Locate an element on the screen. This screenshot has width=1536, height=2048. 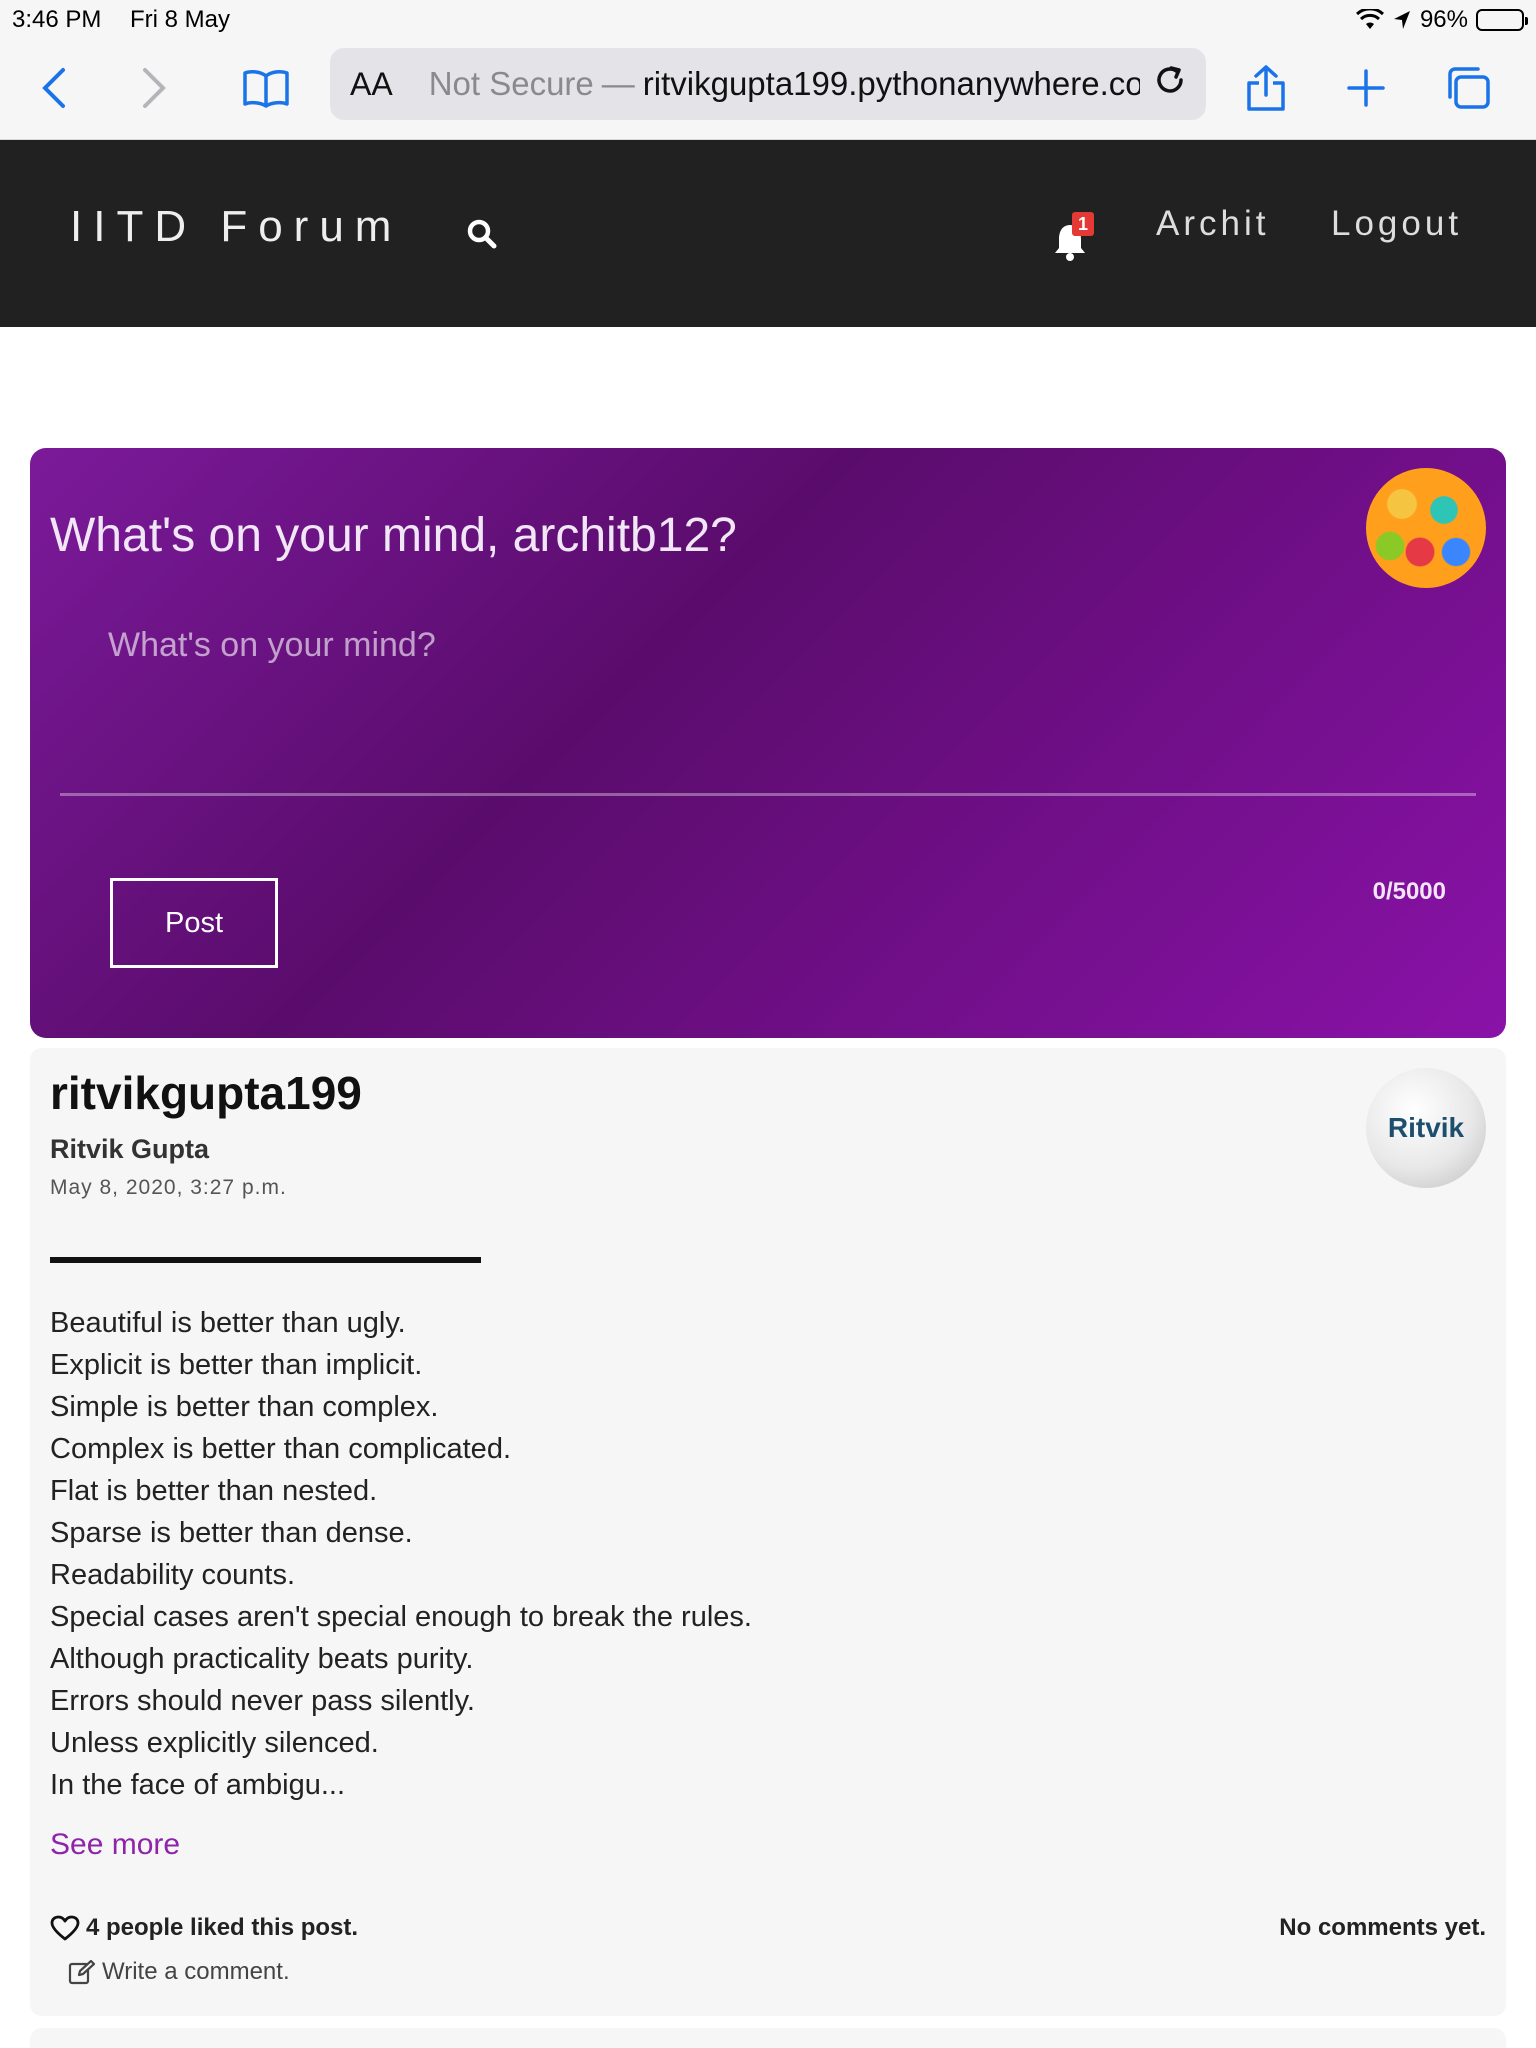
post-textarea is located at coordinates (768, 706).